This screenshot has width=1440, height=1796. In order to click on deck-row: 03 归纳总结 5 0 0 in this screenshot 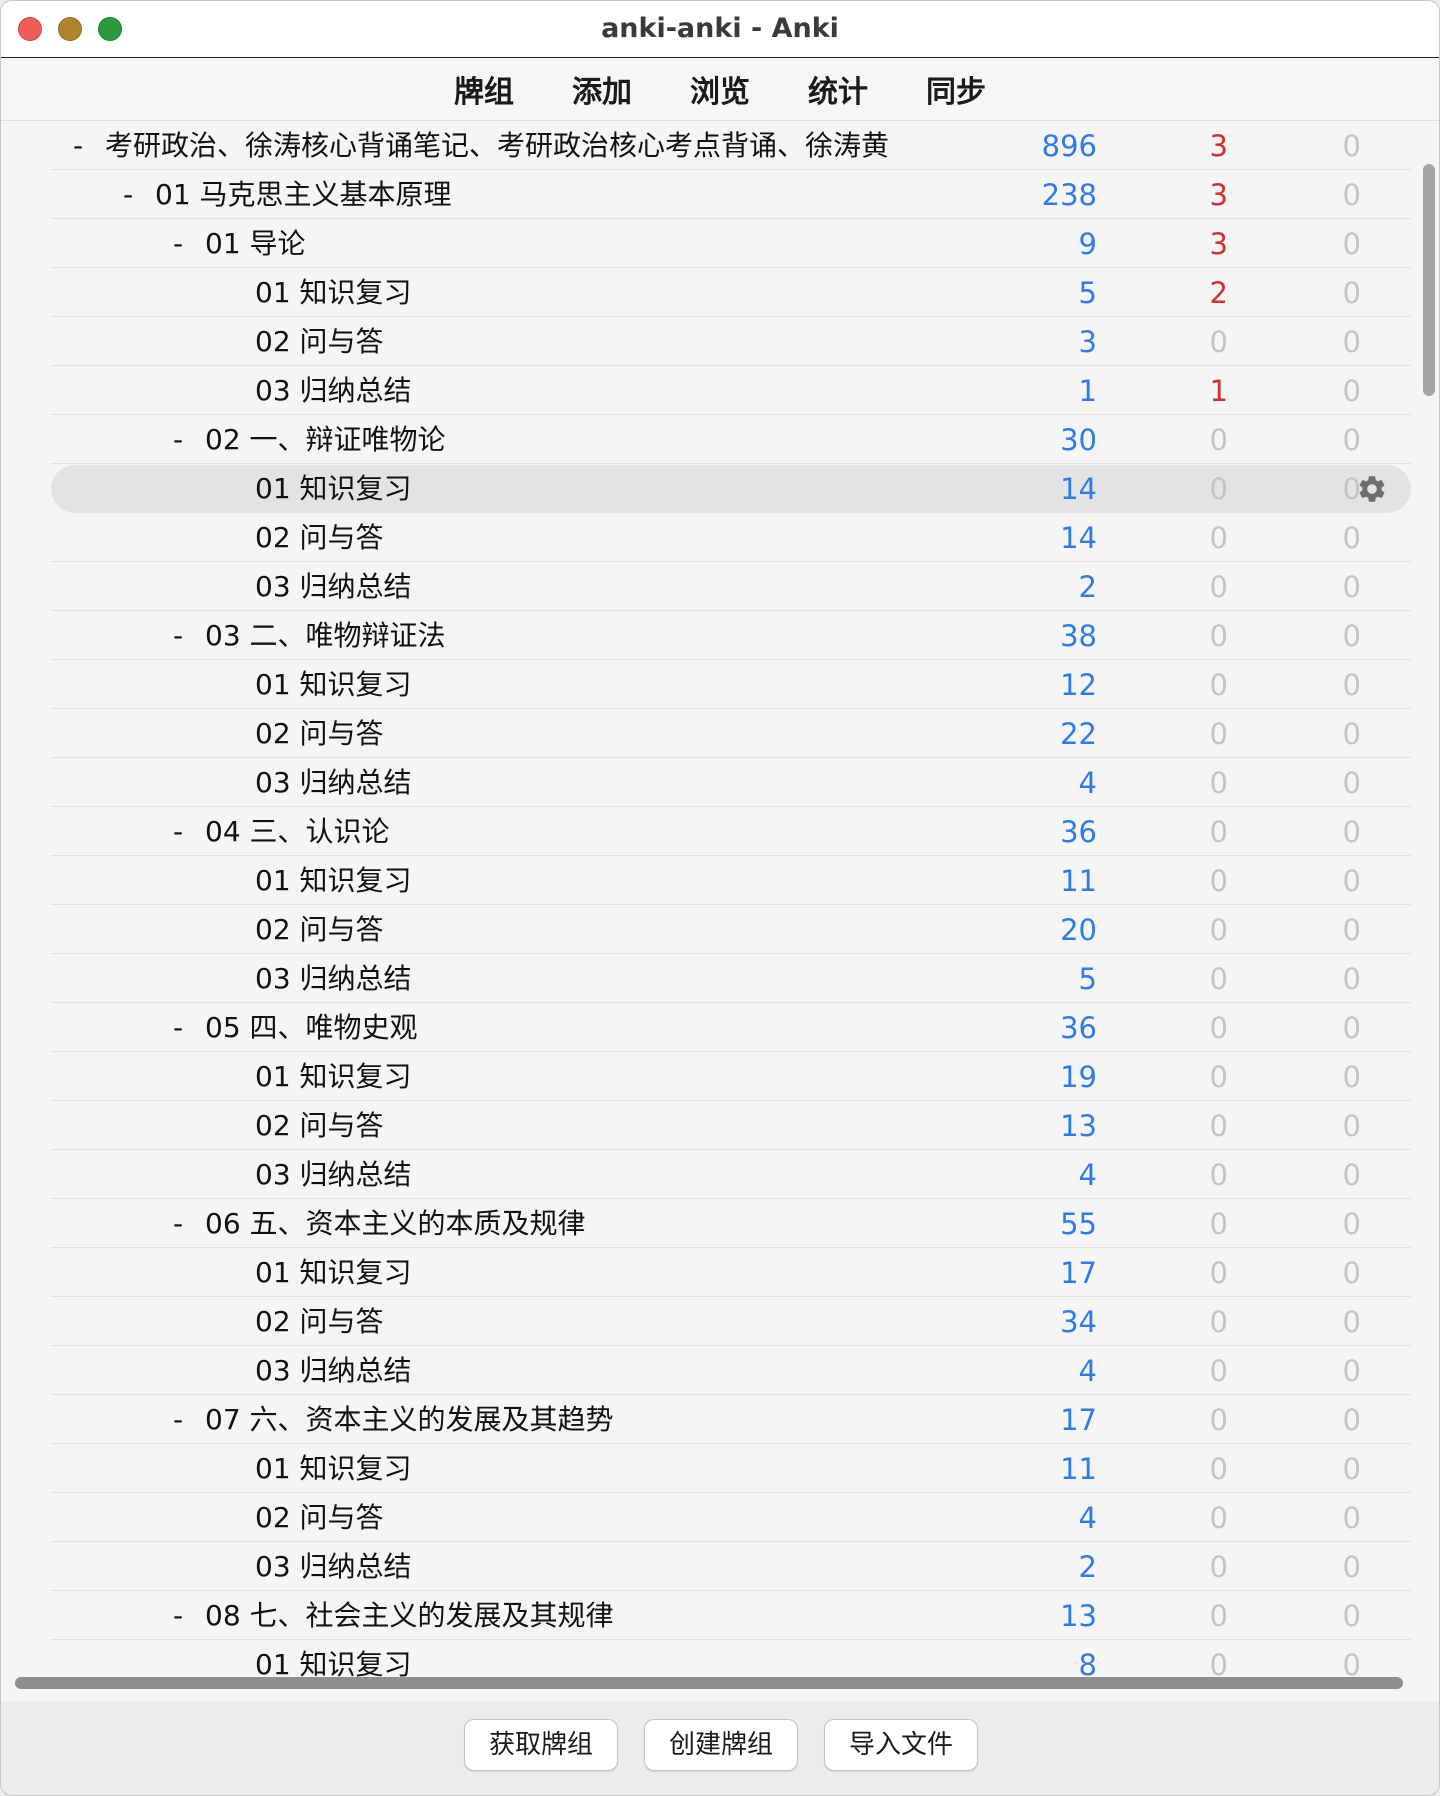, I will do `click(731, 979)`.